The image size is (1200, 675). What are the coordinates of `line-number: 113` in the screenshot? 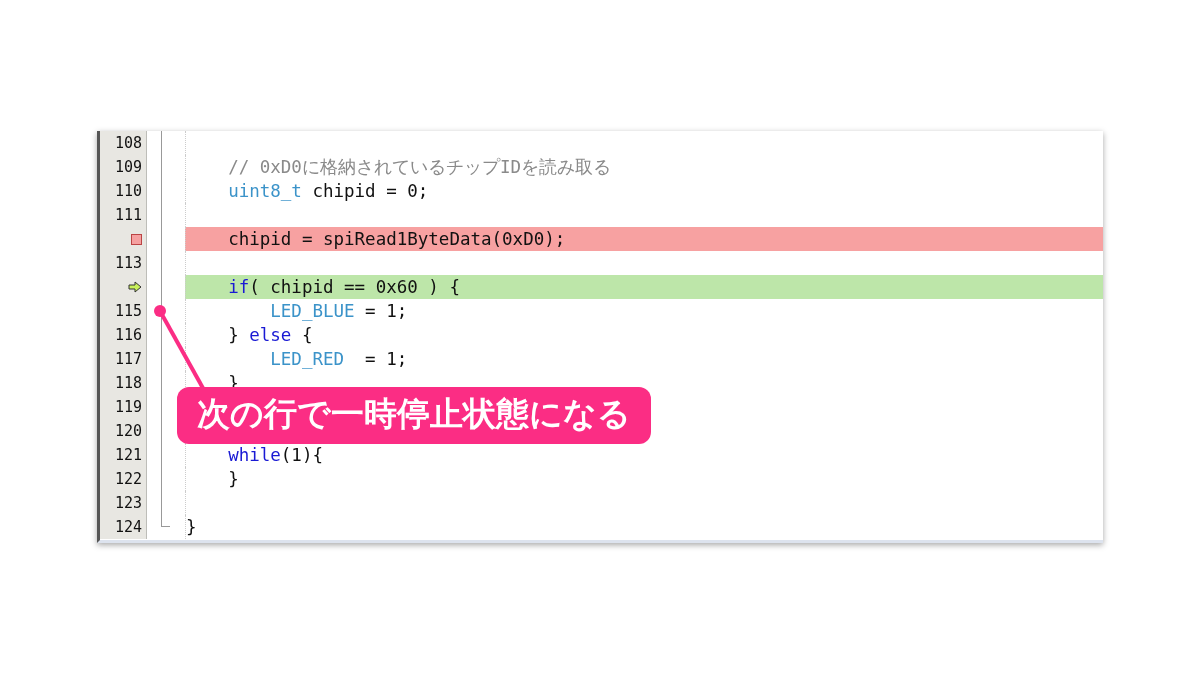 It's located at (123, 263).